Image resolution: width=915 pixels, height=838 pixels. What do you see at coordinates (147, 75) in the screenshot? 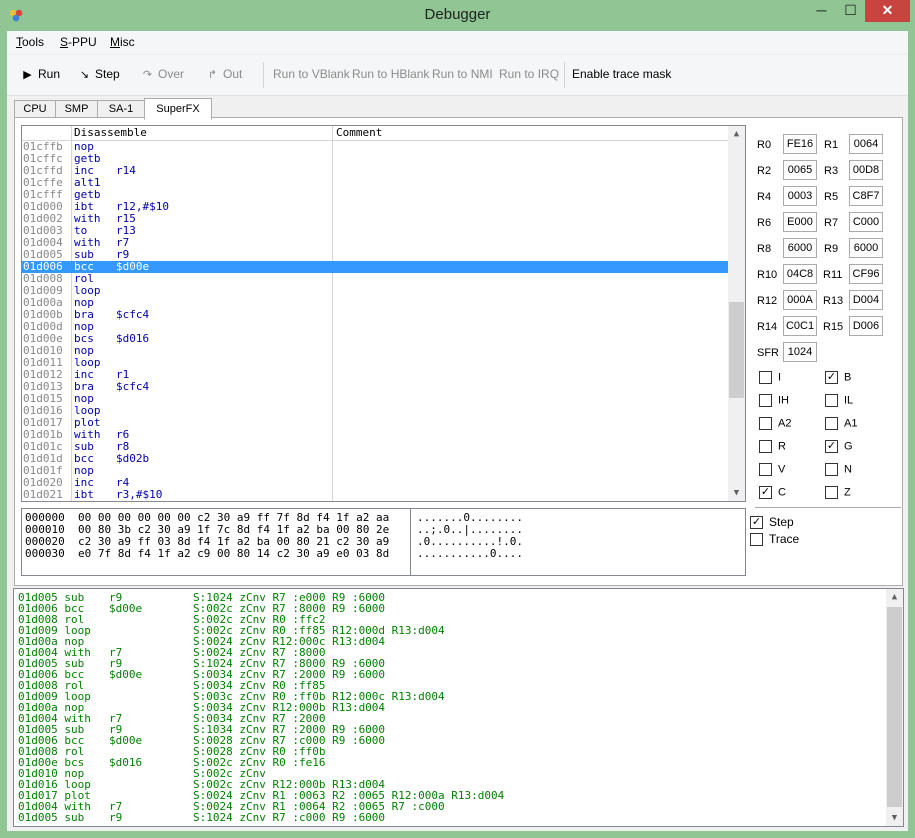
I see `step-over-icon: ↷` at bounding box center [147, 75].